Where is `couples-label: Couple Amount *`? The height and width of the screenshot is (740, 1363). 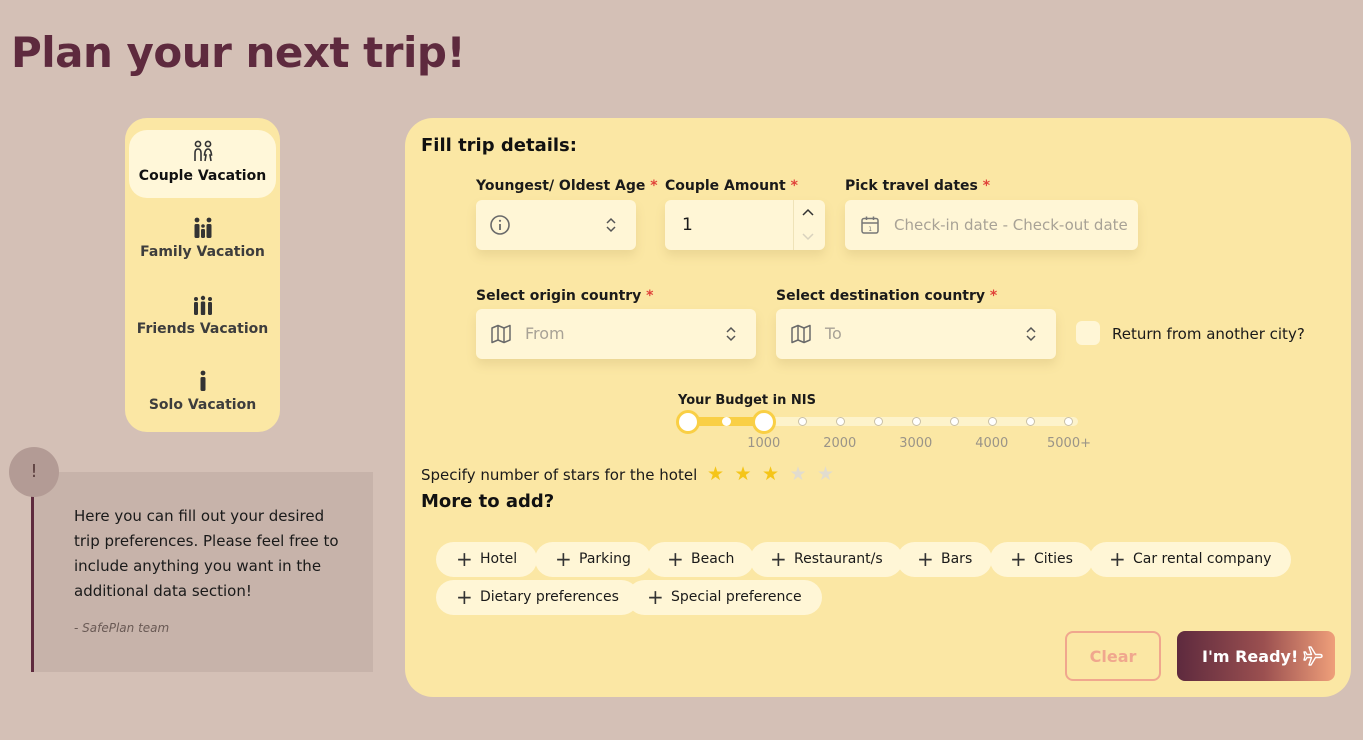 couples-label: Couple Amount * is located at coordinates (731, 186).